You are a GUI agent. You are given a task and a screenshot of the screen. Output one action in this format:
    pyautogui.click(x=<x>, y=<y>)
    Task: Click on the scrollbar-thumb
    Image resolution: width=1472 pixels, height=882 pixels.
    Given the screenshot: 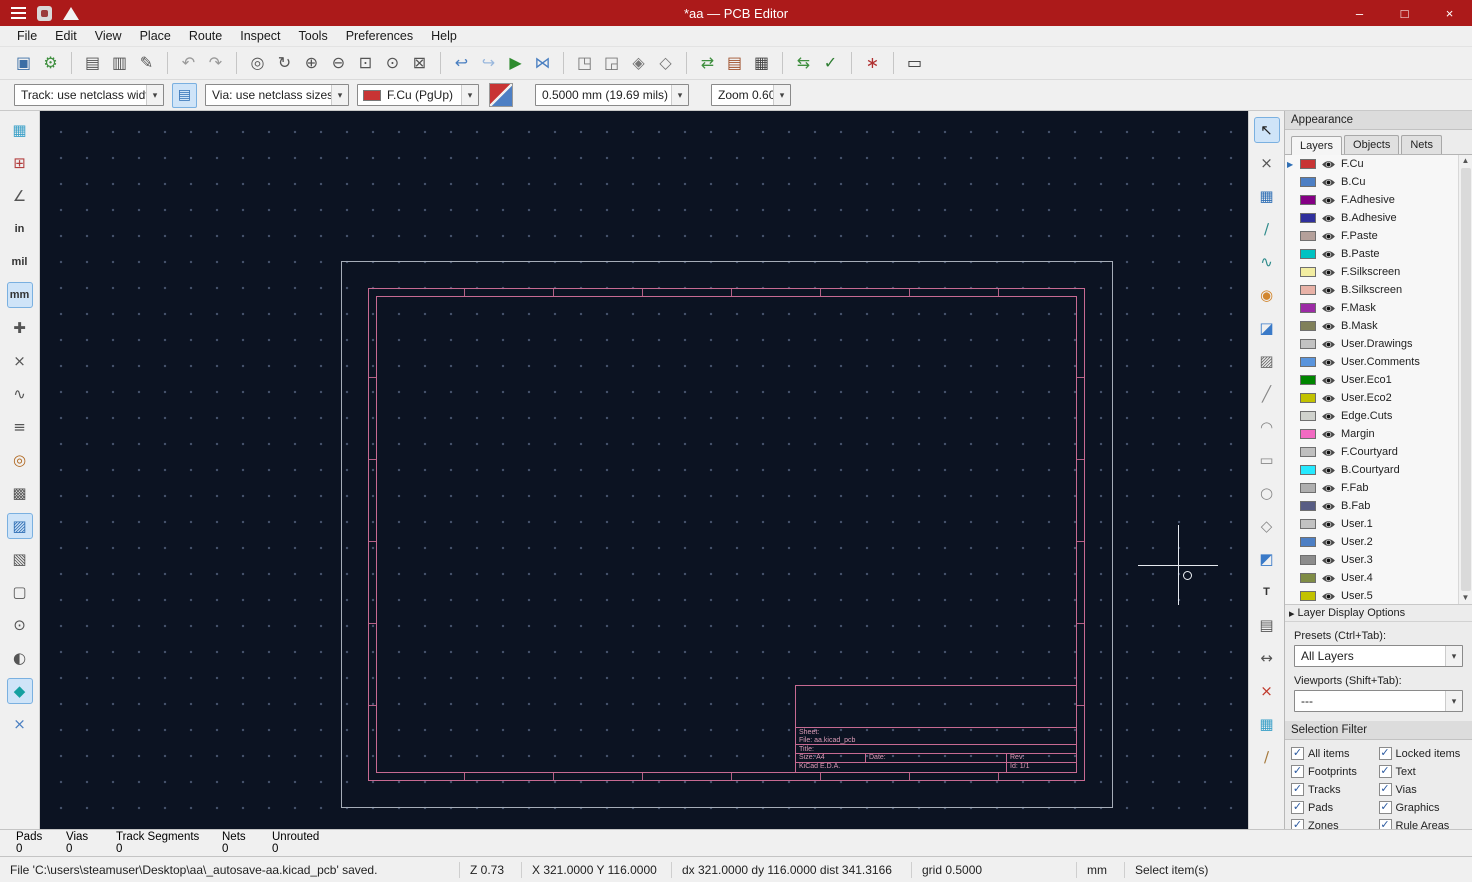 What is the action you would take?
    pyautogui.click(x=1465, y=379)
    